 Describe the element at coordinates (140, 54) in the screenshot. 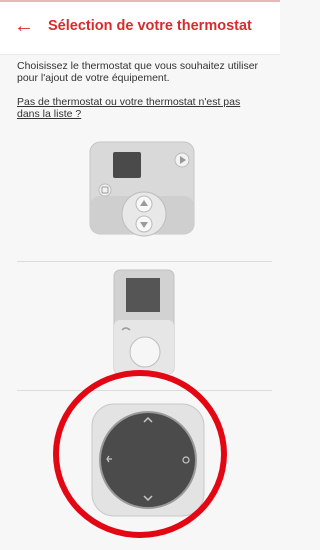

I see `header-divider` at that location.